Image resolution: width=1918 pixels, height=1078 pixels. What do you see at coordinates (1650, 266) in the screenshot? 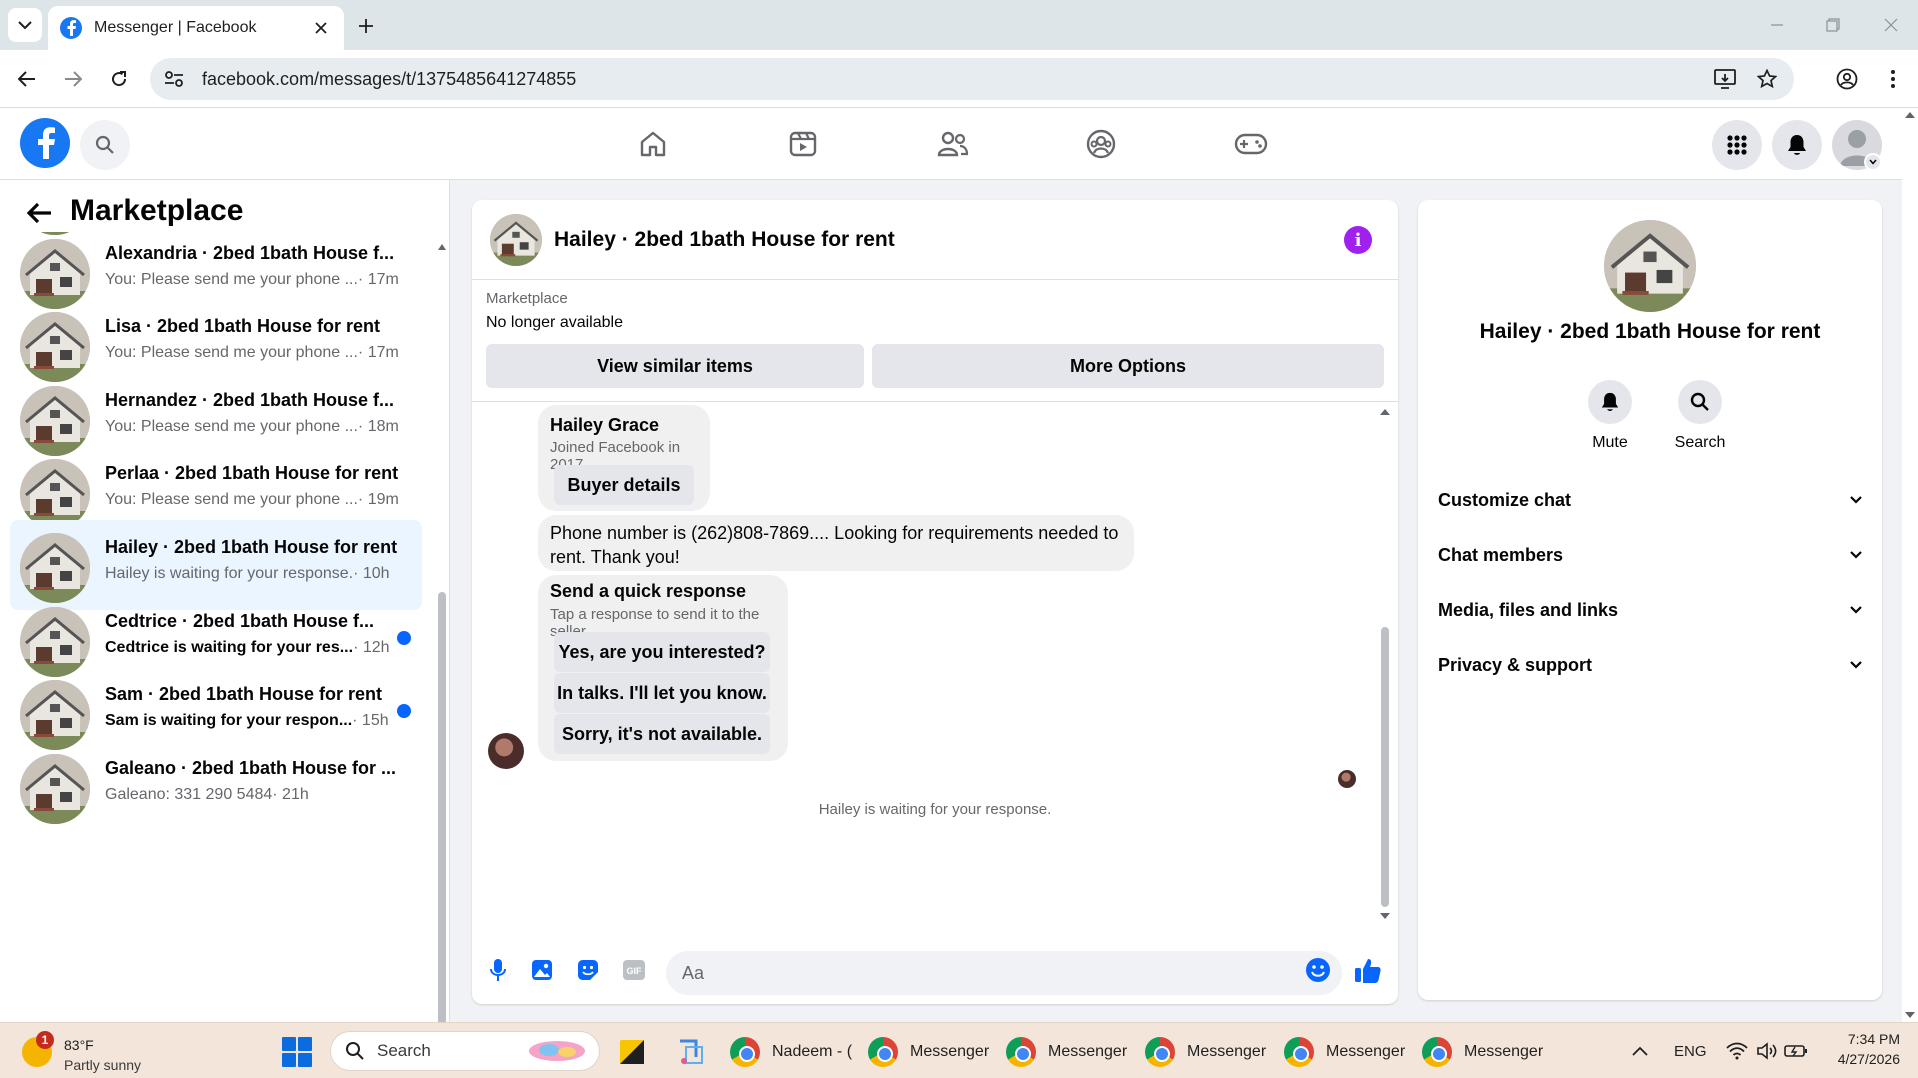
I see `listing-photo` at bounding box center [1650, 266].